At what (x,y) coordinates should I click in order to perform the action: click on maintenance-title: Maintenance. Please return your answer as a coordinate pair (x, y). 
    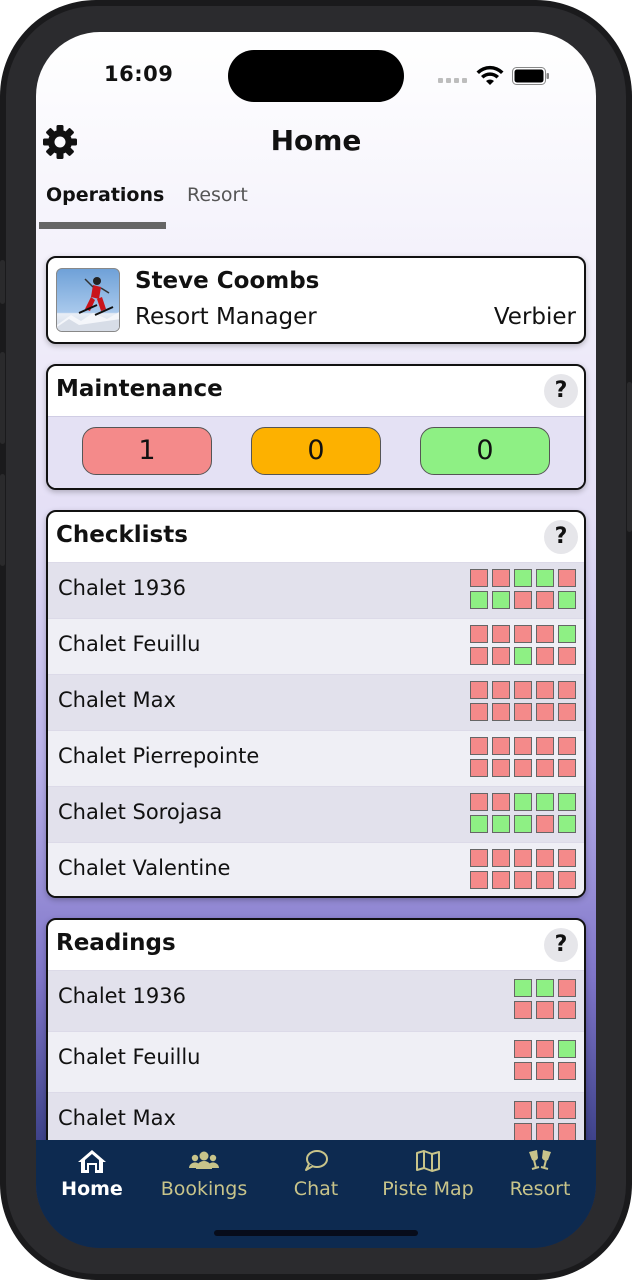
    Looking at the image, I should click on (139, 389).